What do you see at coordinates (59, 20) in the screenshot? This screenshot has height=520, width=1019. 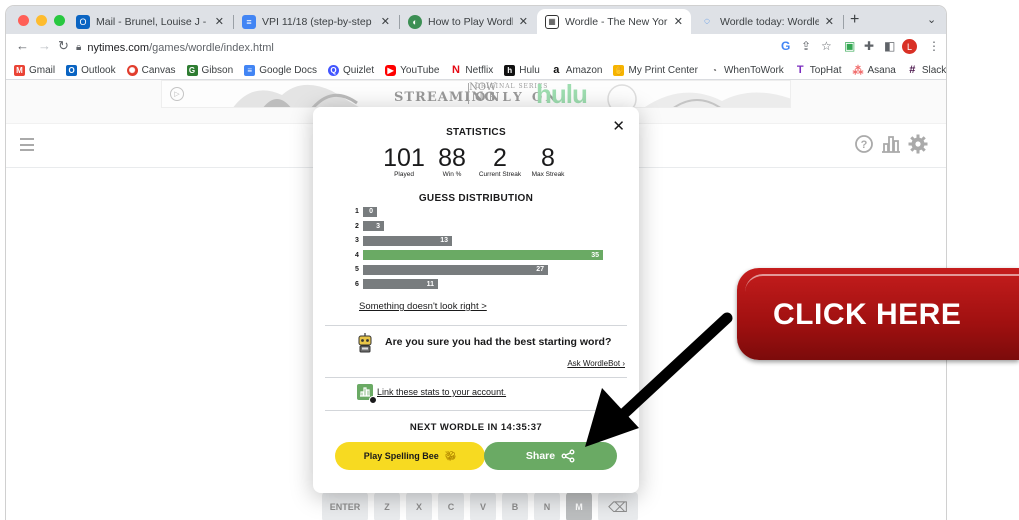 I see `maximize-window-button` at bounding box center [59, 20].